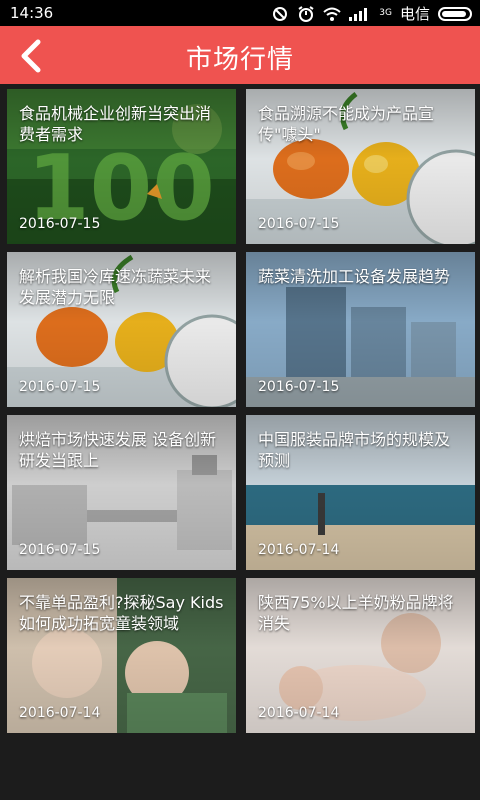 The width and height of the screenshot is (480, 800). Describe the element at coordinates (455, 13) in the screenshot. I see `battery-icon` at that location.